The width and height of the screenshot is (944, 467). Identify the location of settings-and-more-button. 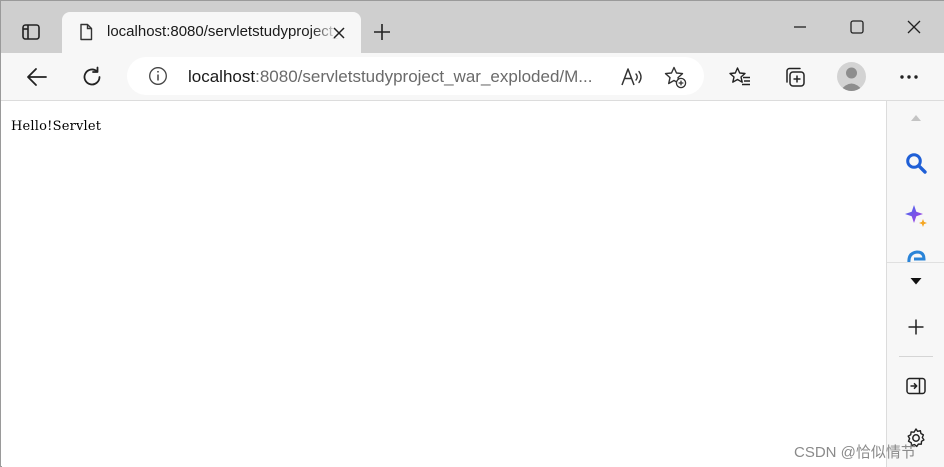
(909, 77).